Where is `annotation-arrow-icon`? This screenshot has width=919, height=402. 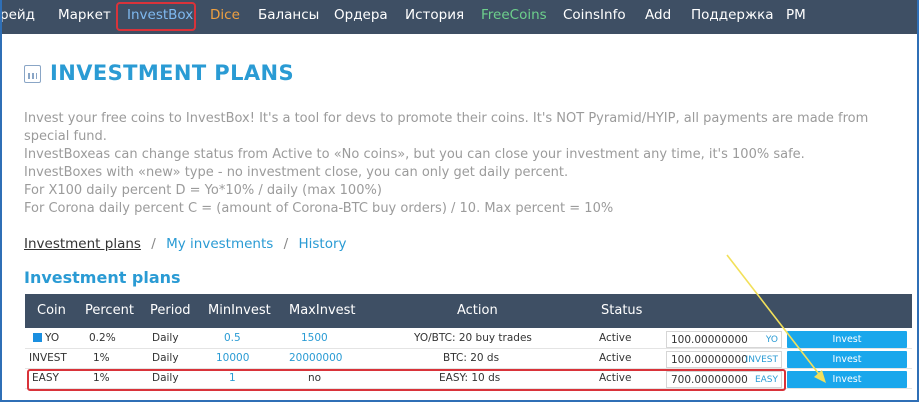 annotation-arrow-icon is located at coordinates (776, 318).